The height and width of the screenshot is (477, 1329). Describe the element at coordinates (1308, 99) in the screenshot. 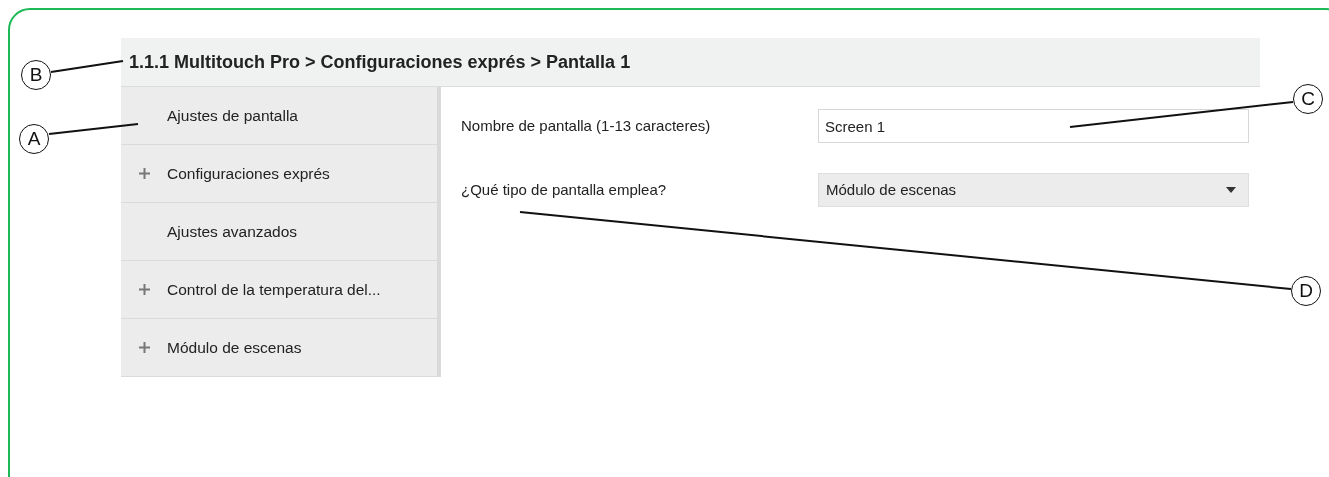

I see `callout-marker: C` at that location.